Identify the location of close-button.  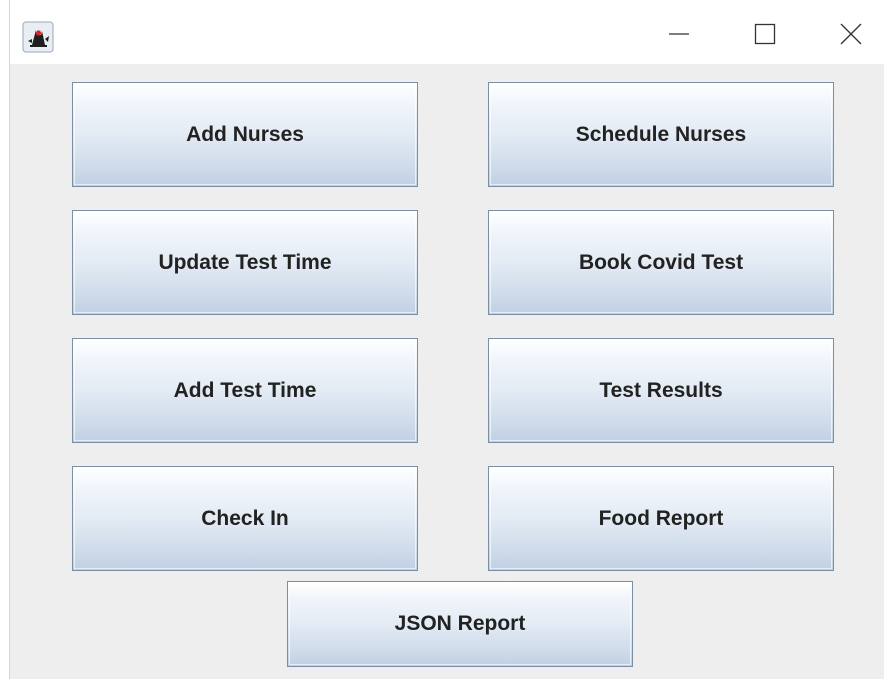
(851, 36).